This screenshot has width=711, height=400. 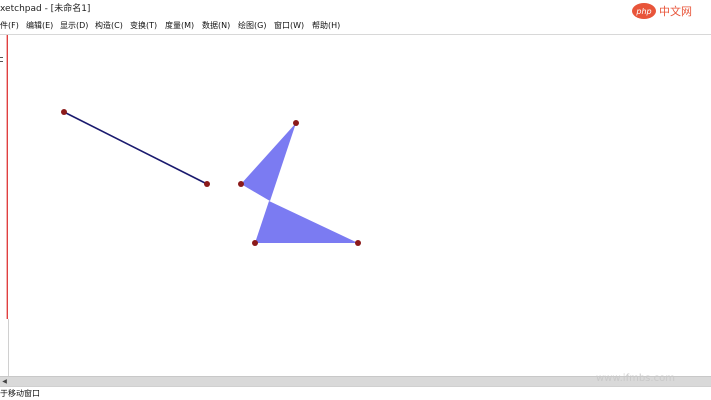 What do you see at coordinates (39, 26) in the screenshot?
I see `menu-edit: 编辑(E)` at bounding box center [39, 26].